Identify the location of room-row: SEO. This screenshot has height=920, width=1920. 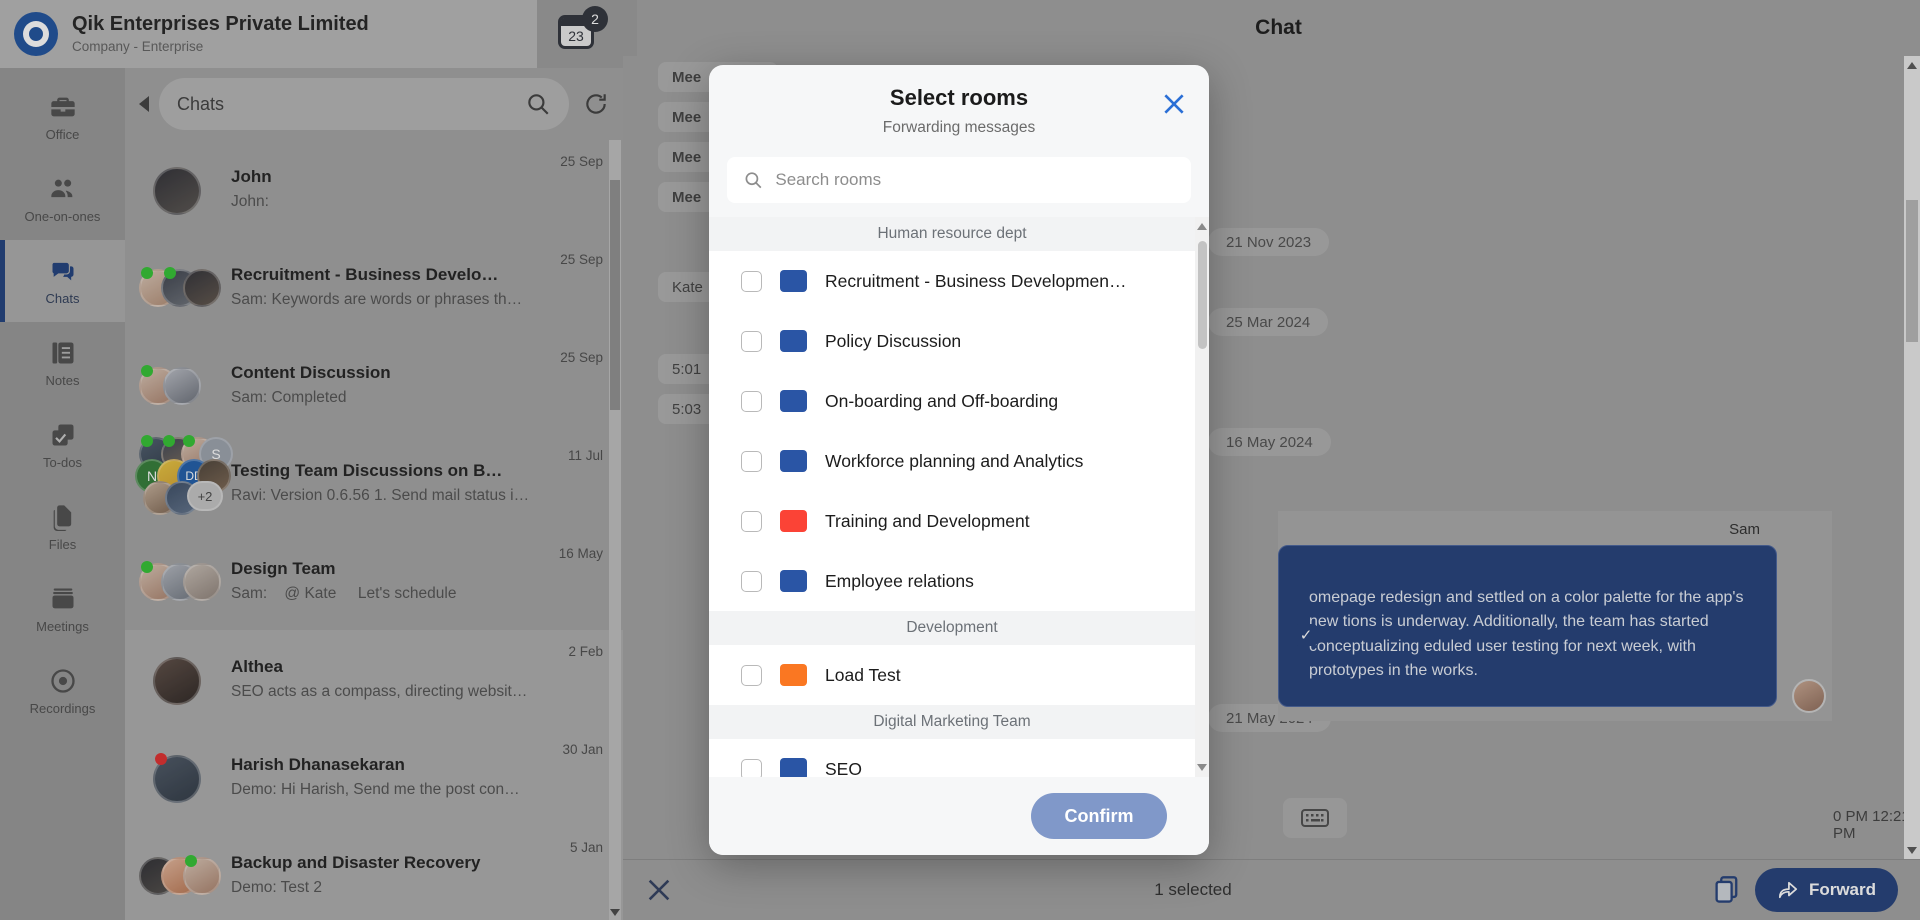
(952, 758).